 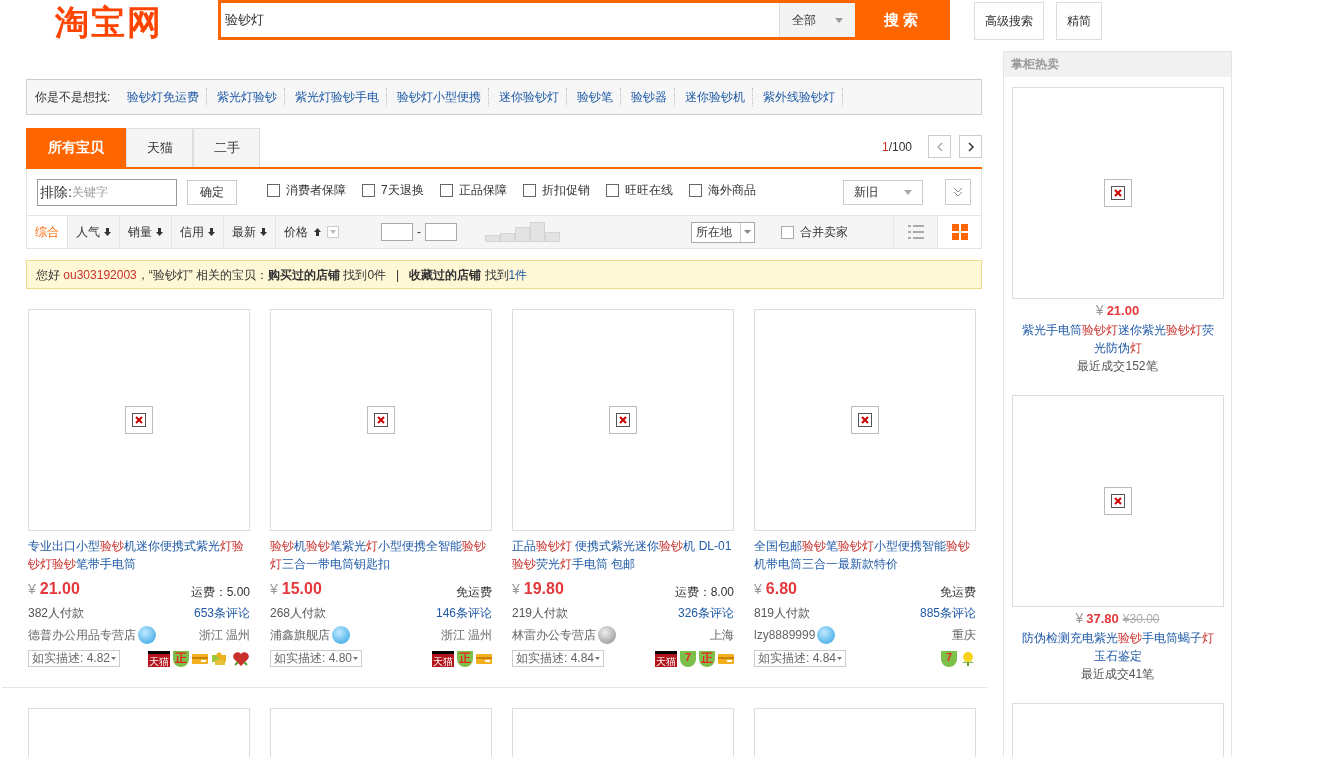 I want to click on sort-tab: 信用, so click(x=198, y=232).